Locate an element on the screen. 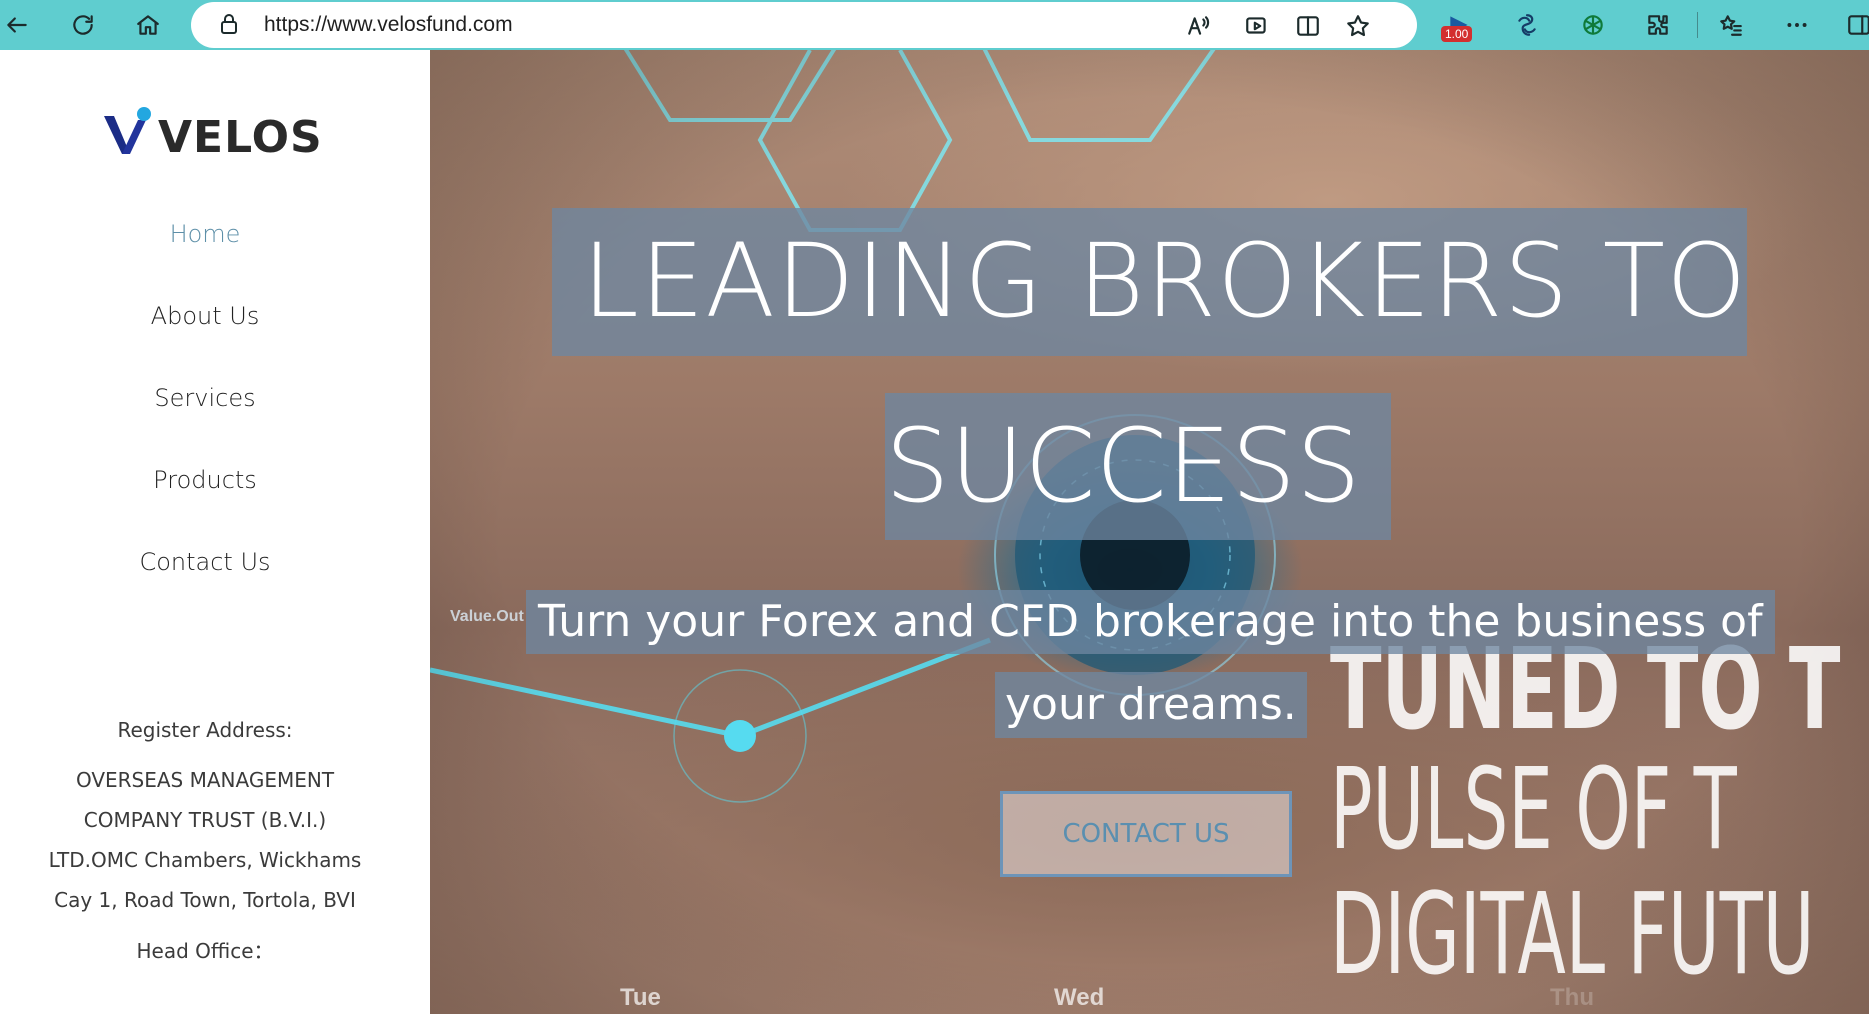 The height and width of the screenshot is (1014, 1869). home-button is located at coordinates (148, 25).